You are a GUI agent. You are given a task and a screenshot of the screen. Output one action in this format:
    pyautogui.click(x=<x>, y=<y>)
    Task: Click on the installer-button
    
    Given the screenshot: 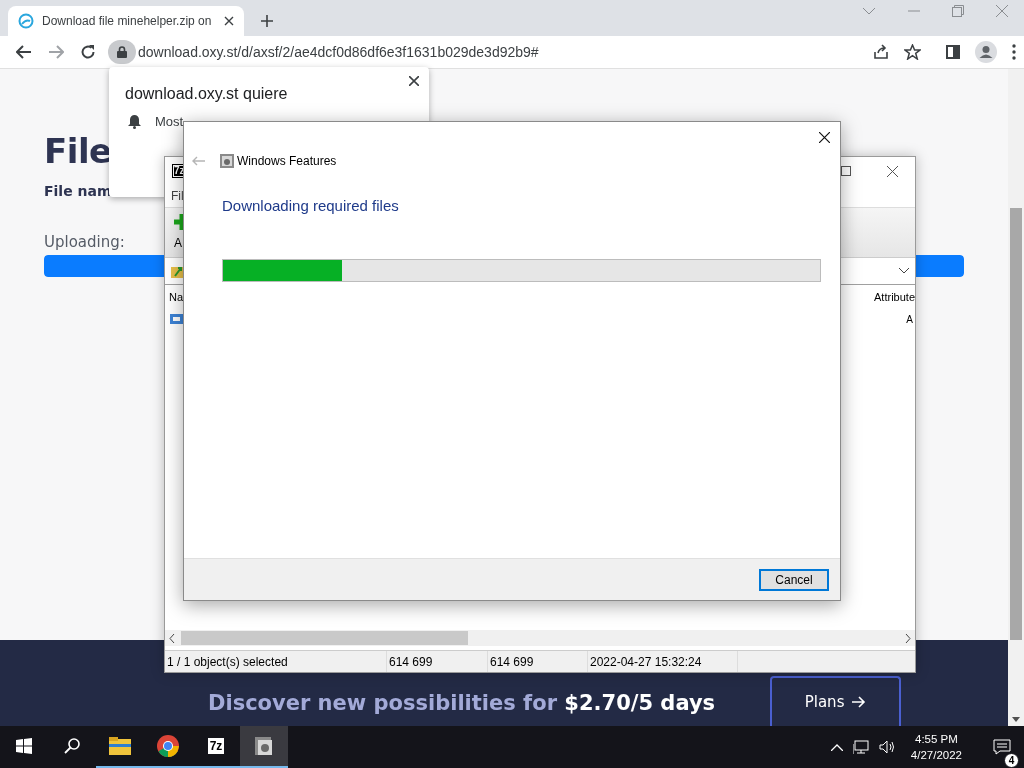 What is the action you would take?
    pyautogui.click(x=264, y=747)
    